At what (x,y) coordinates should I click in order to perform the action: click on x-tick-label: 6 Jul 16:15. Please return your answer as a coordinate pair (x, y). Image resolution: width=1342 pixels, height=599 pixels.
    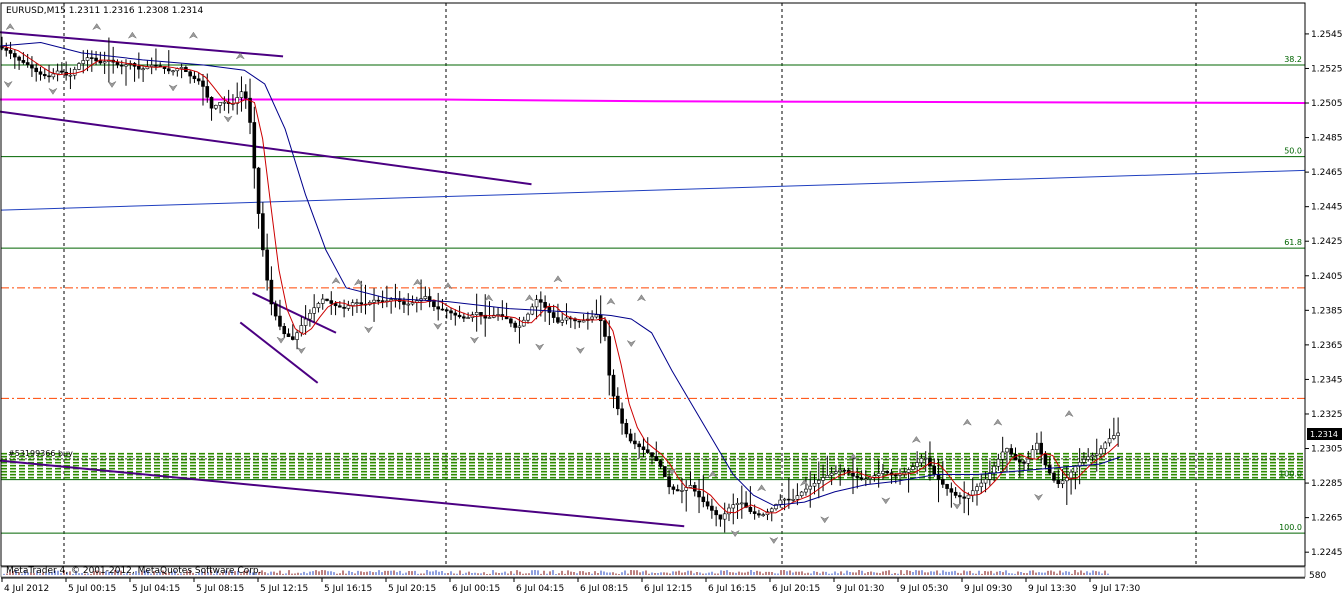
    Looking at the image, I should click on (732, 589).